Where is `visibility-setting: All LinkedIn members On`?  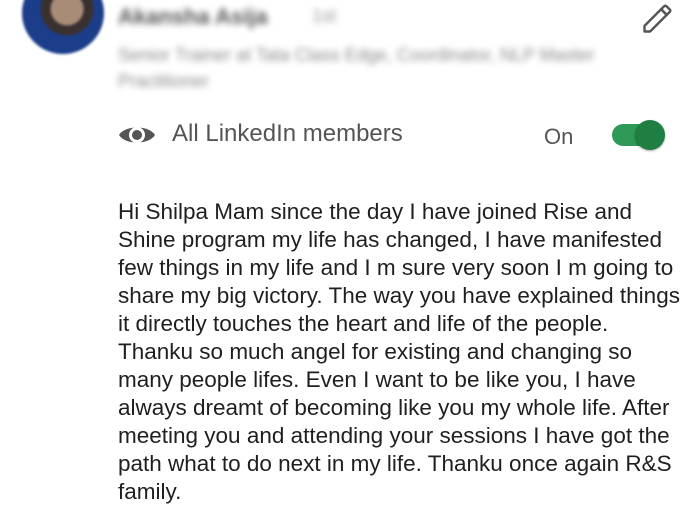 visibility-setting: All LinkedIn members On is located at coordinates (398, 135).